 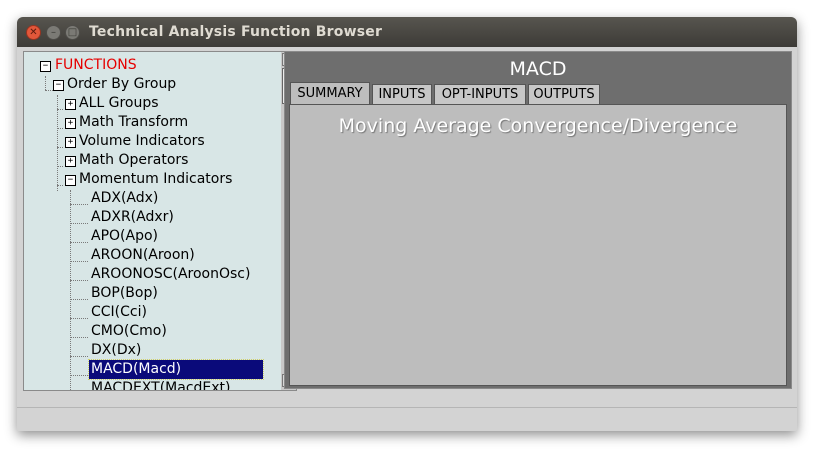 What do you see at coordinates (33, 32) in the screenshot?
I see `close-icon: ✕` at bounding box center [33, 32].